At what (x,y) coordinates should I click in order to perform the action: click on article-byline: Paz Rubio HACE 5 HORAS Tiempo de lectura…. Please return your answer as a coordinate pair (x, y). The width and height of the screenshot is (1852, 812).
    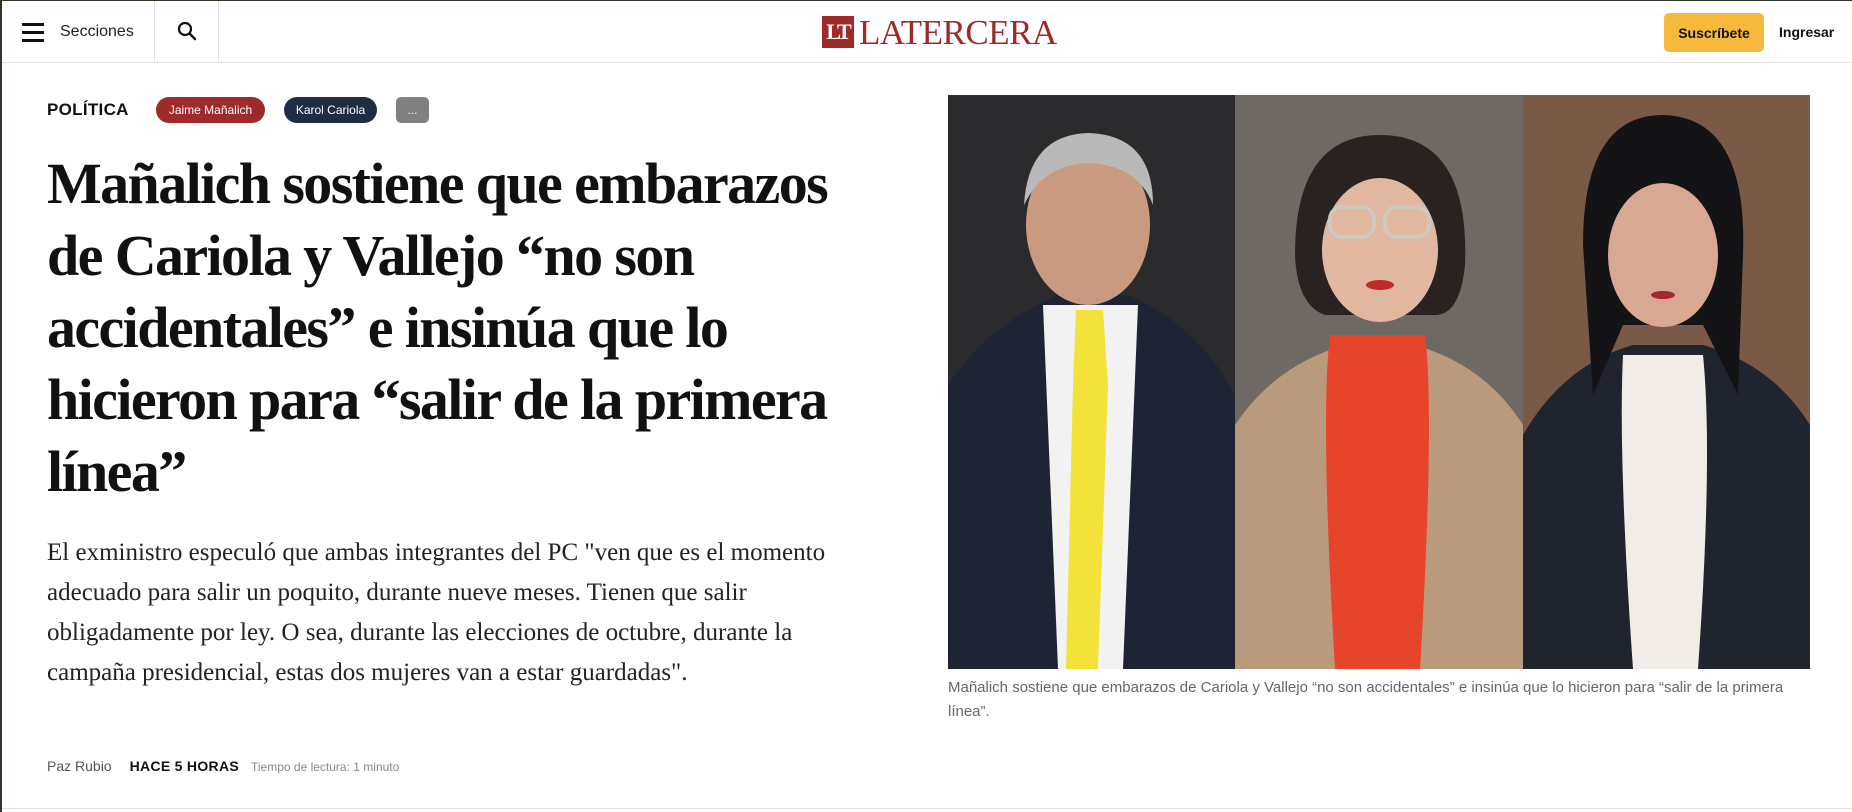
    Looking at the image, I should click on (223, 766).